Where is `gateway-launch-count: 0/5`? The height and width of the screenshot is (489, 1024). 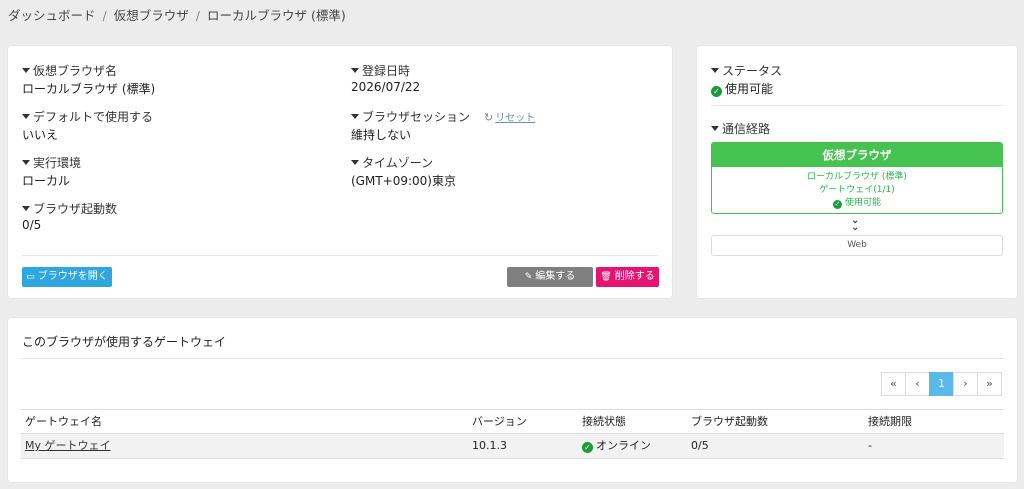 gateway-launch-count: 0/5 is located at coordinates (700, 445).